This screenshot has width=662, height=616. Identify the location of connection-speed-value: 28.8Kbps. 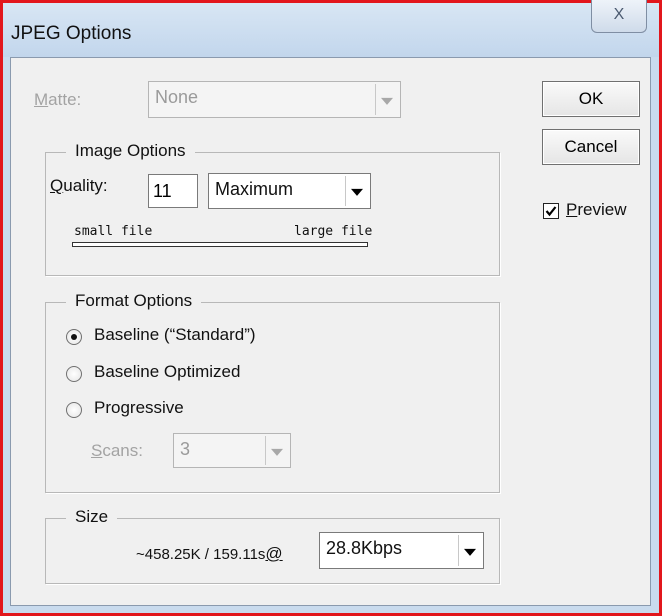
(364, 548).